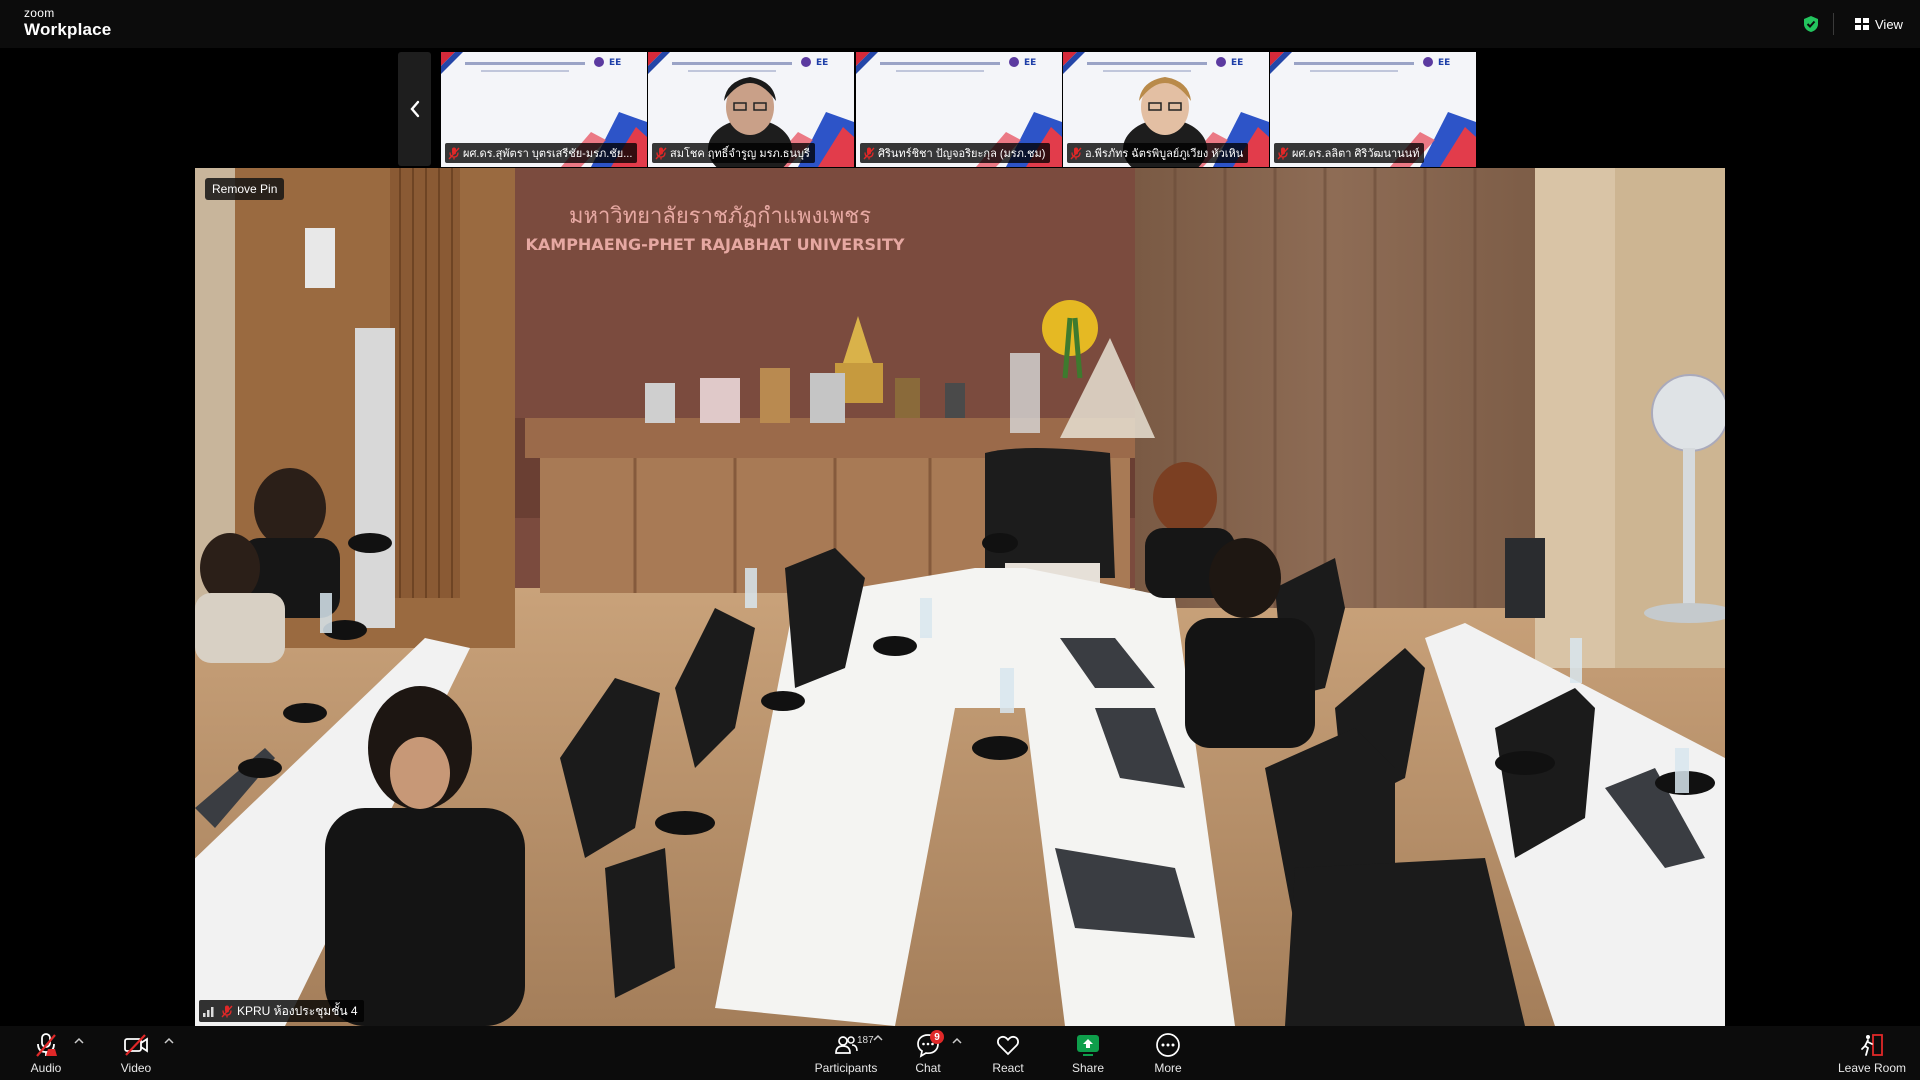 This screenshot has width=1920, height=1080. I want to click on leave-room-label: Leave Room, so click(1872, 1068).